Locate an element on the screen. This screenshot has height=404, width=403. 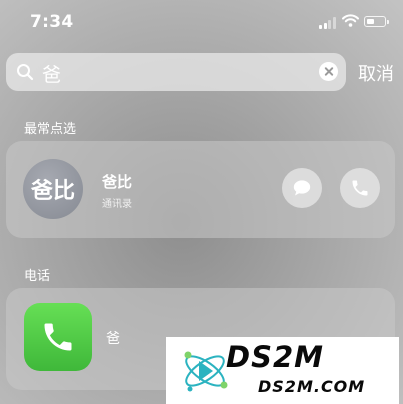
clear-search-icon is located at coordinates (328, 71).